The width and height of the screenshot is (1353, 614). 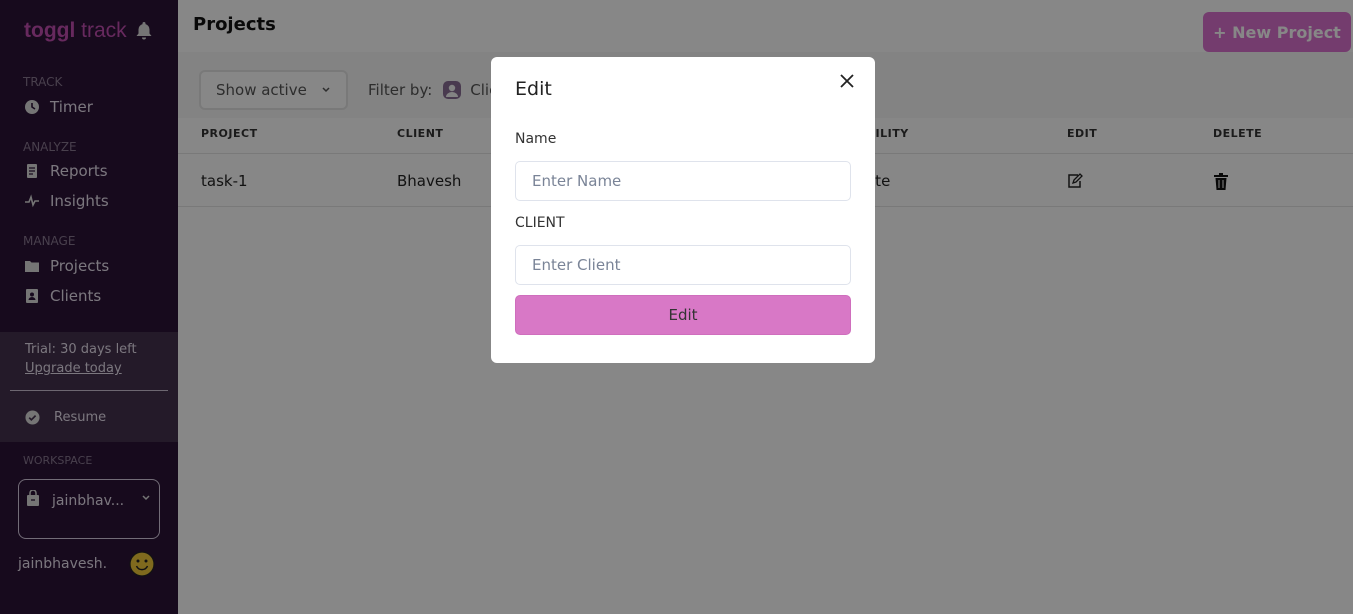 I want to click on modal-title: Edit, so click(x=533, y=89).